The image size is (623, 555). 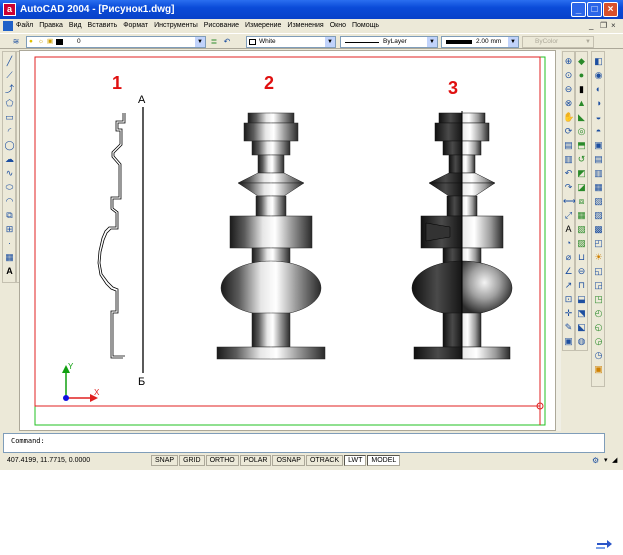 What do you see at coordinates (581, 75) in the screenshot?
I see `sphere-icon: ●` at bounding box center [581, 75].